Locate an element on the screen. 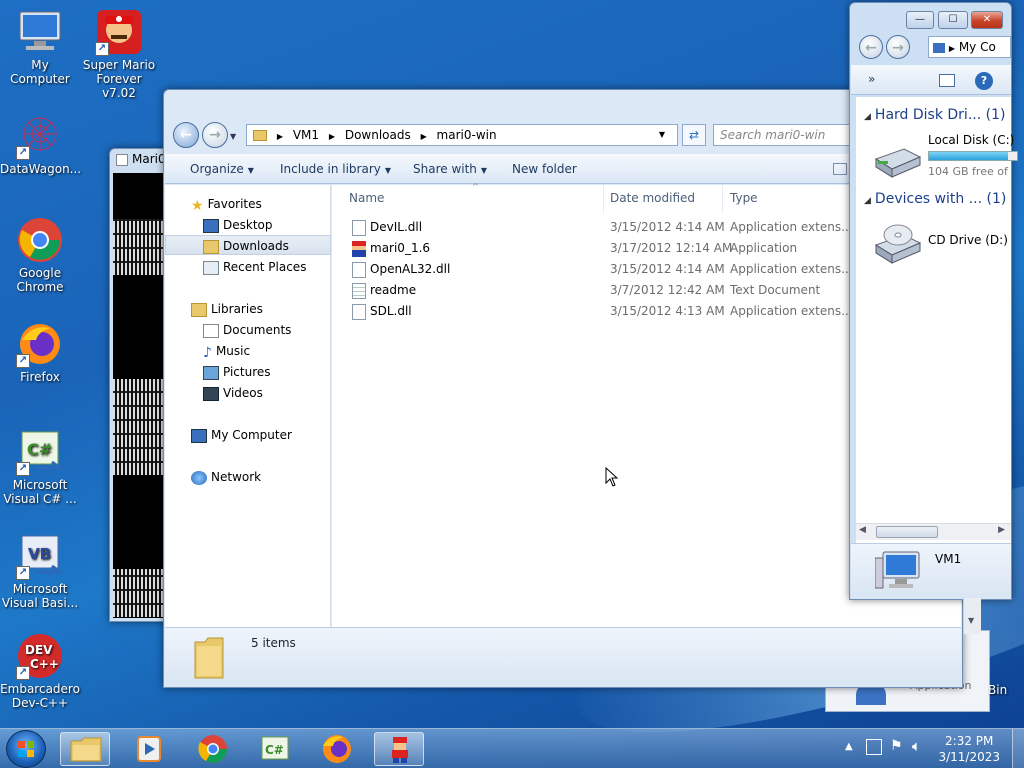 This screenshot has width=1024, height=768. music-icon: ♪ is located at coordinates (207, 352).